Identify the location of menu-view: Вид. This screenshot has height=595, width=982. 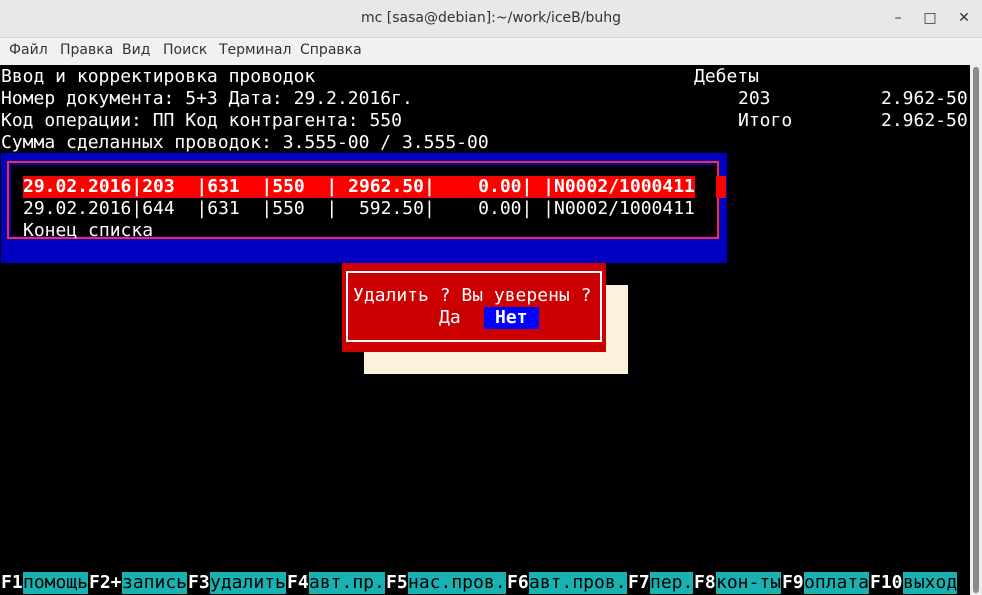
(136, 50).